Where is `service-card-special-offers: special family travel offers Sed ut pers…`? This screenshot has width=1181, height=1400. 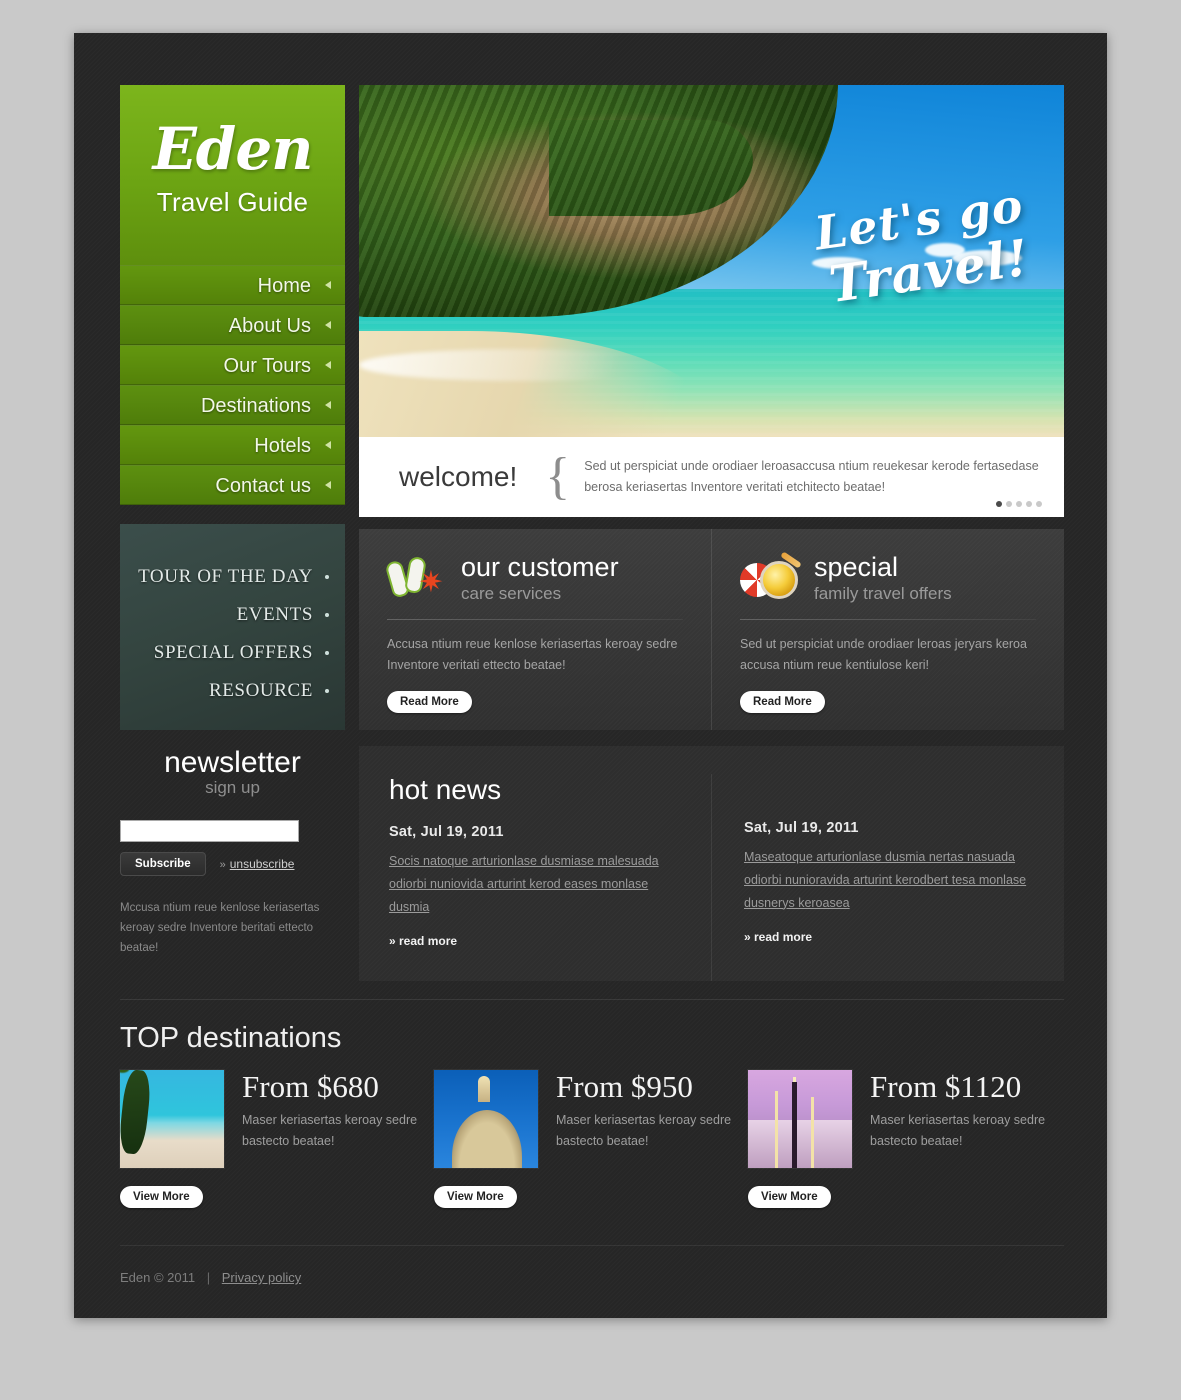
service-card-special-offers: special family travel offers Sed ut pers… is located at coordinates (887, 629).